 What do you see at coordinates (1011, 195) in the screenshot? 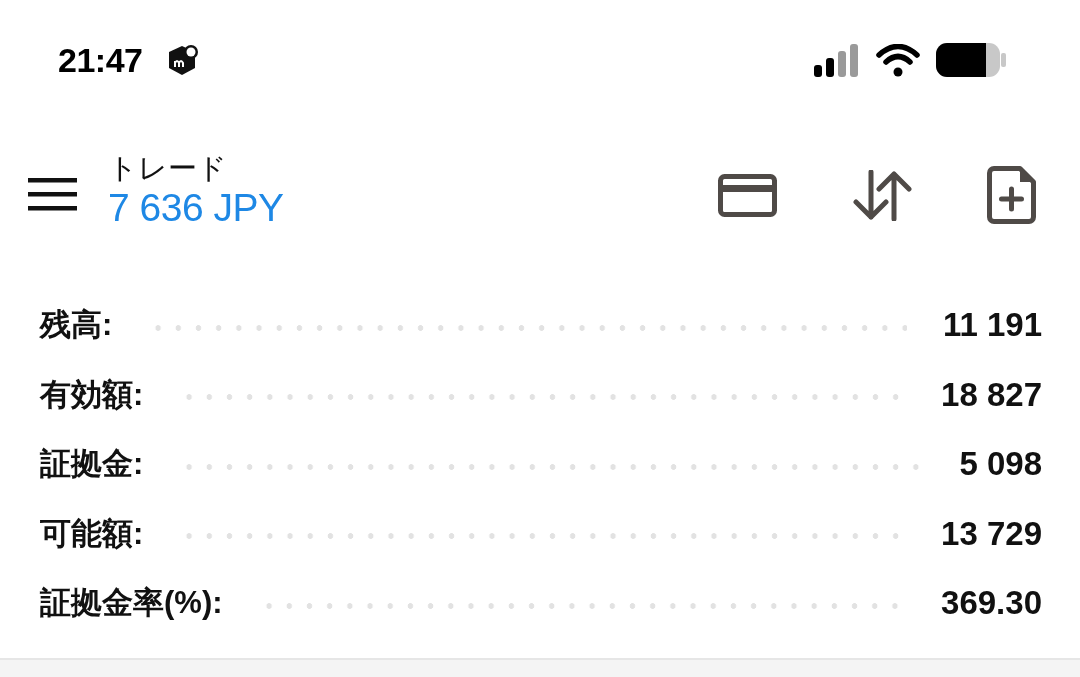
I see `new-document-icon` at bounding box center [1011, 195].